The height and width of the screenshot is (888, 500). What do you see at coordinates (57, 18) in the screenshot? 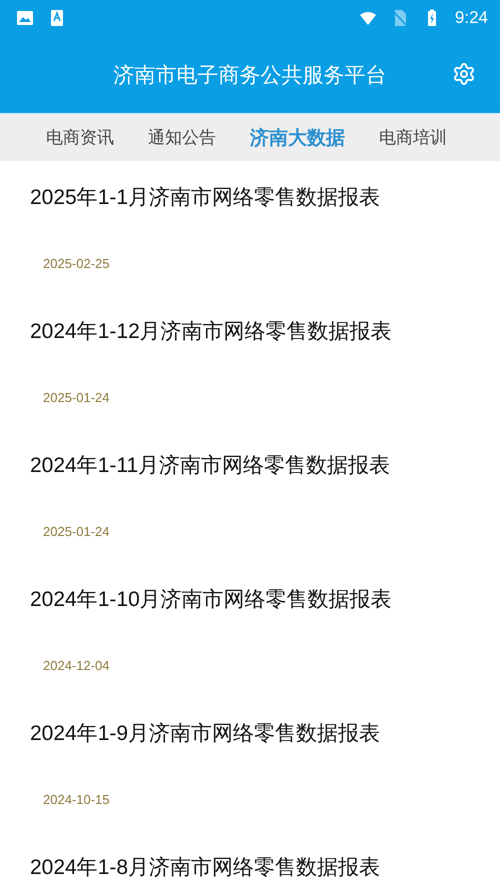
I see `text-icon` at bounding box center [57, 18].